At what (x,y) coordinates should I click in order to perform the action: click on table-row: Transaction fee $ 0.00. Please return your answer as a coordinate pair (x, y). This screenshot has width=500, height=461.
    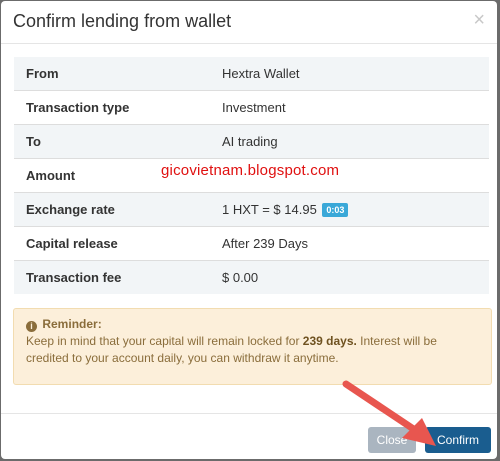
    Looking at the image, I should click on (251, 277).